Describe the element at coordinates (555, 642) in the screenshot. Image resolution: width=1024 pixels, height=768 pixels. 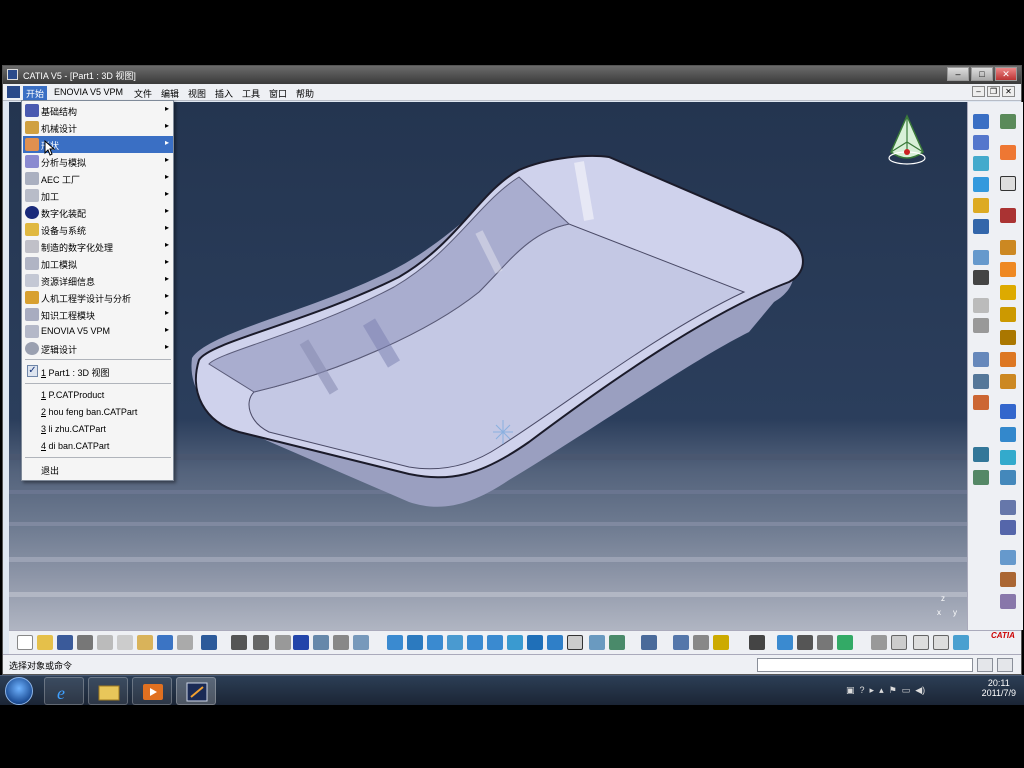
I see `iso-view-icon` at that location.